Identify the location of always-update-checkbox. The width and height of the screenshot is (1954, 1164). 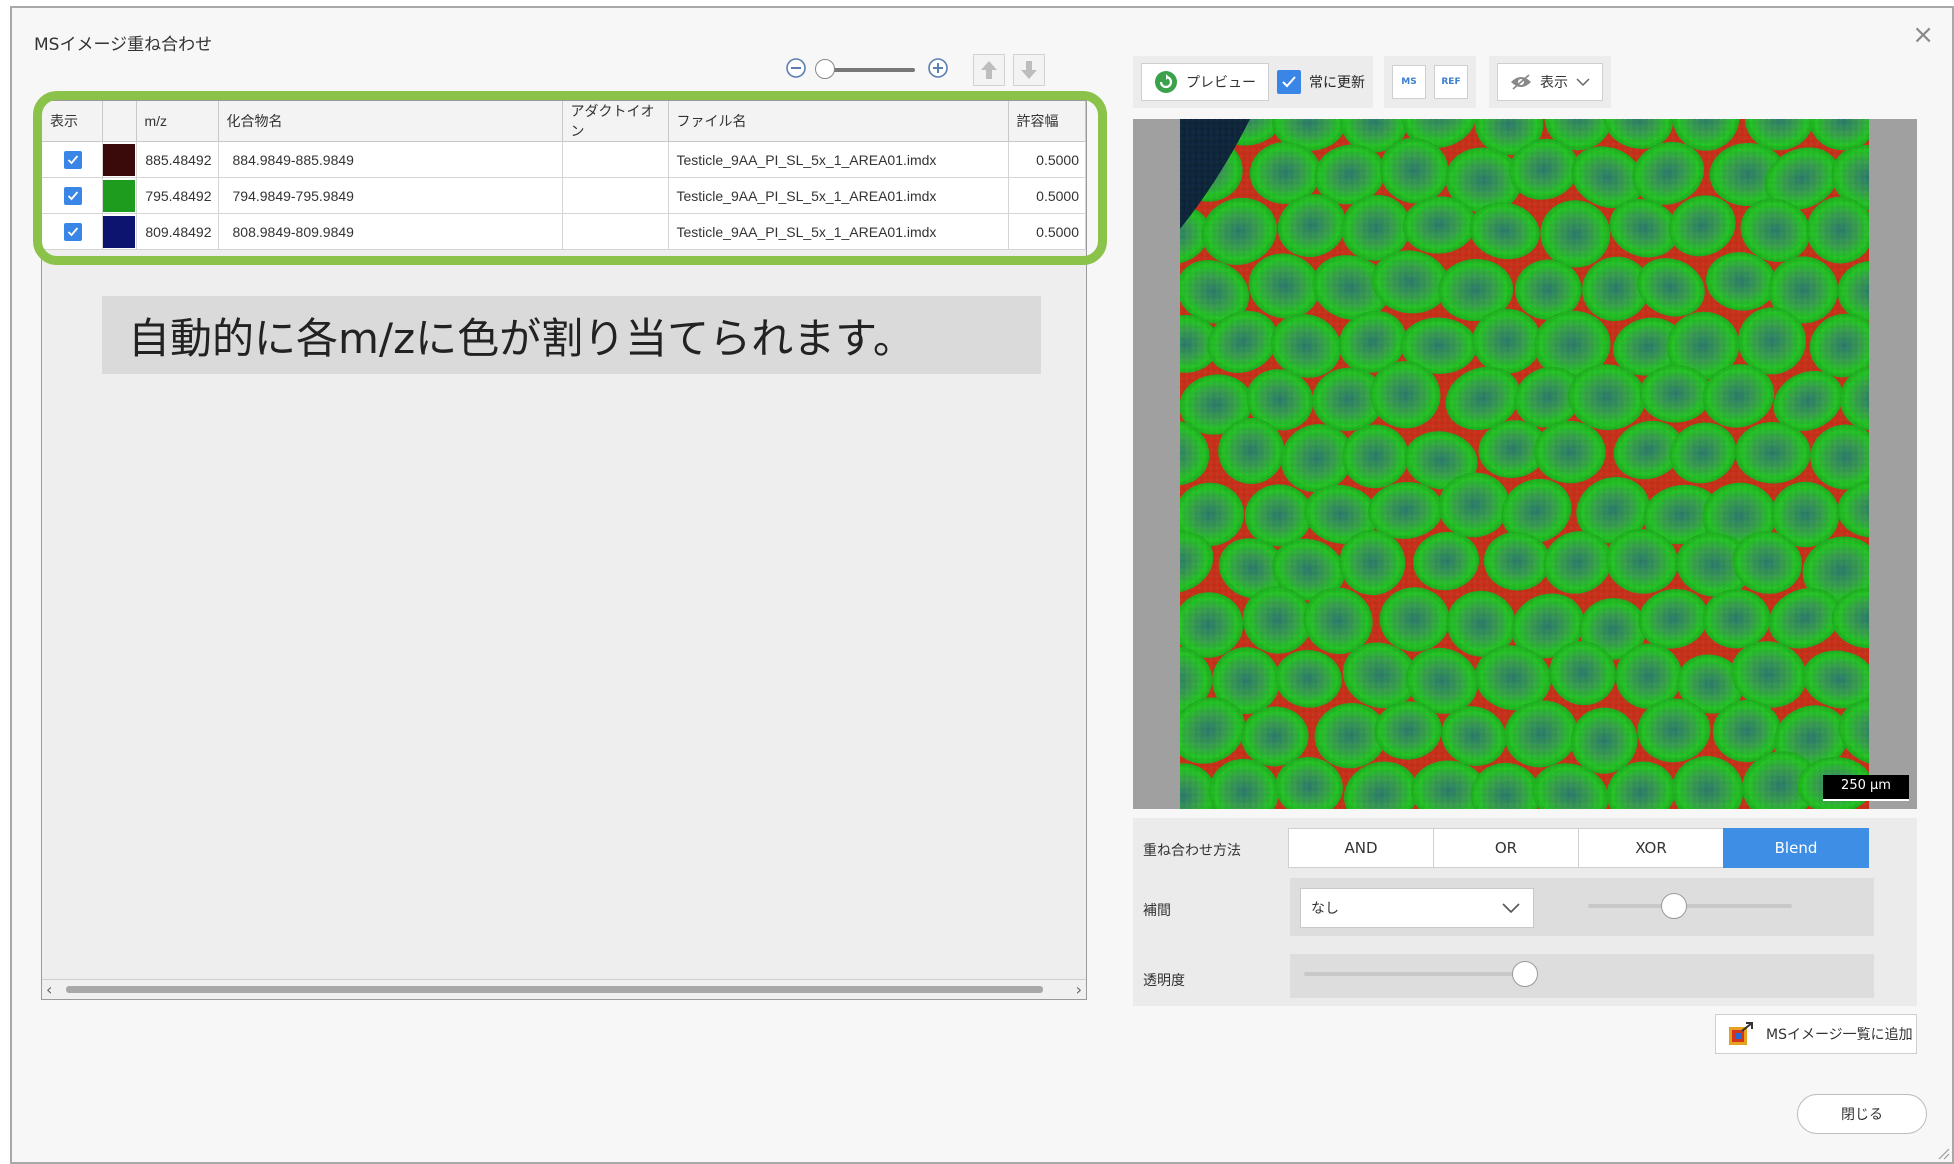
(1289, 82).